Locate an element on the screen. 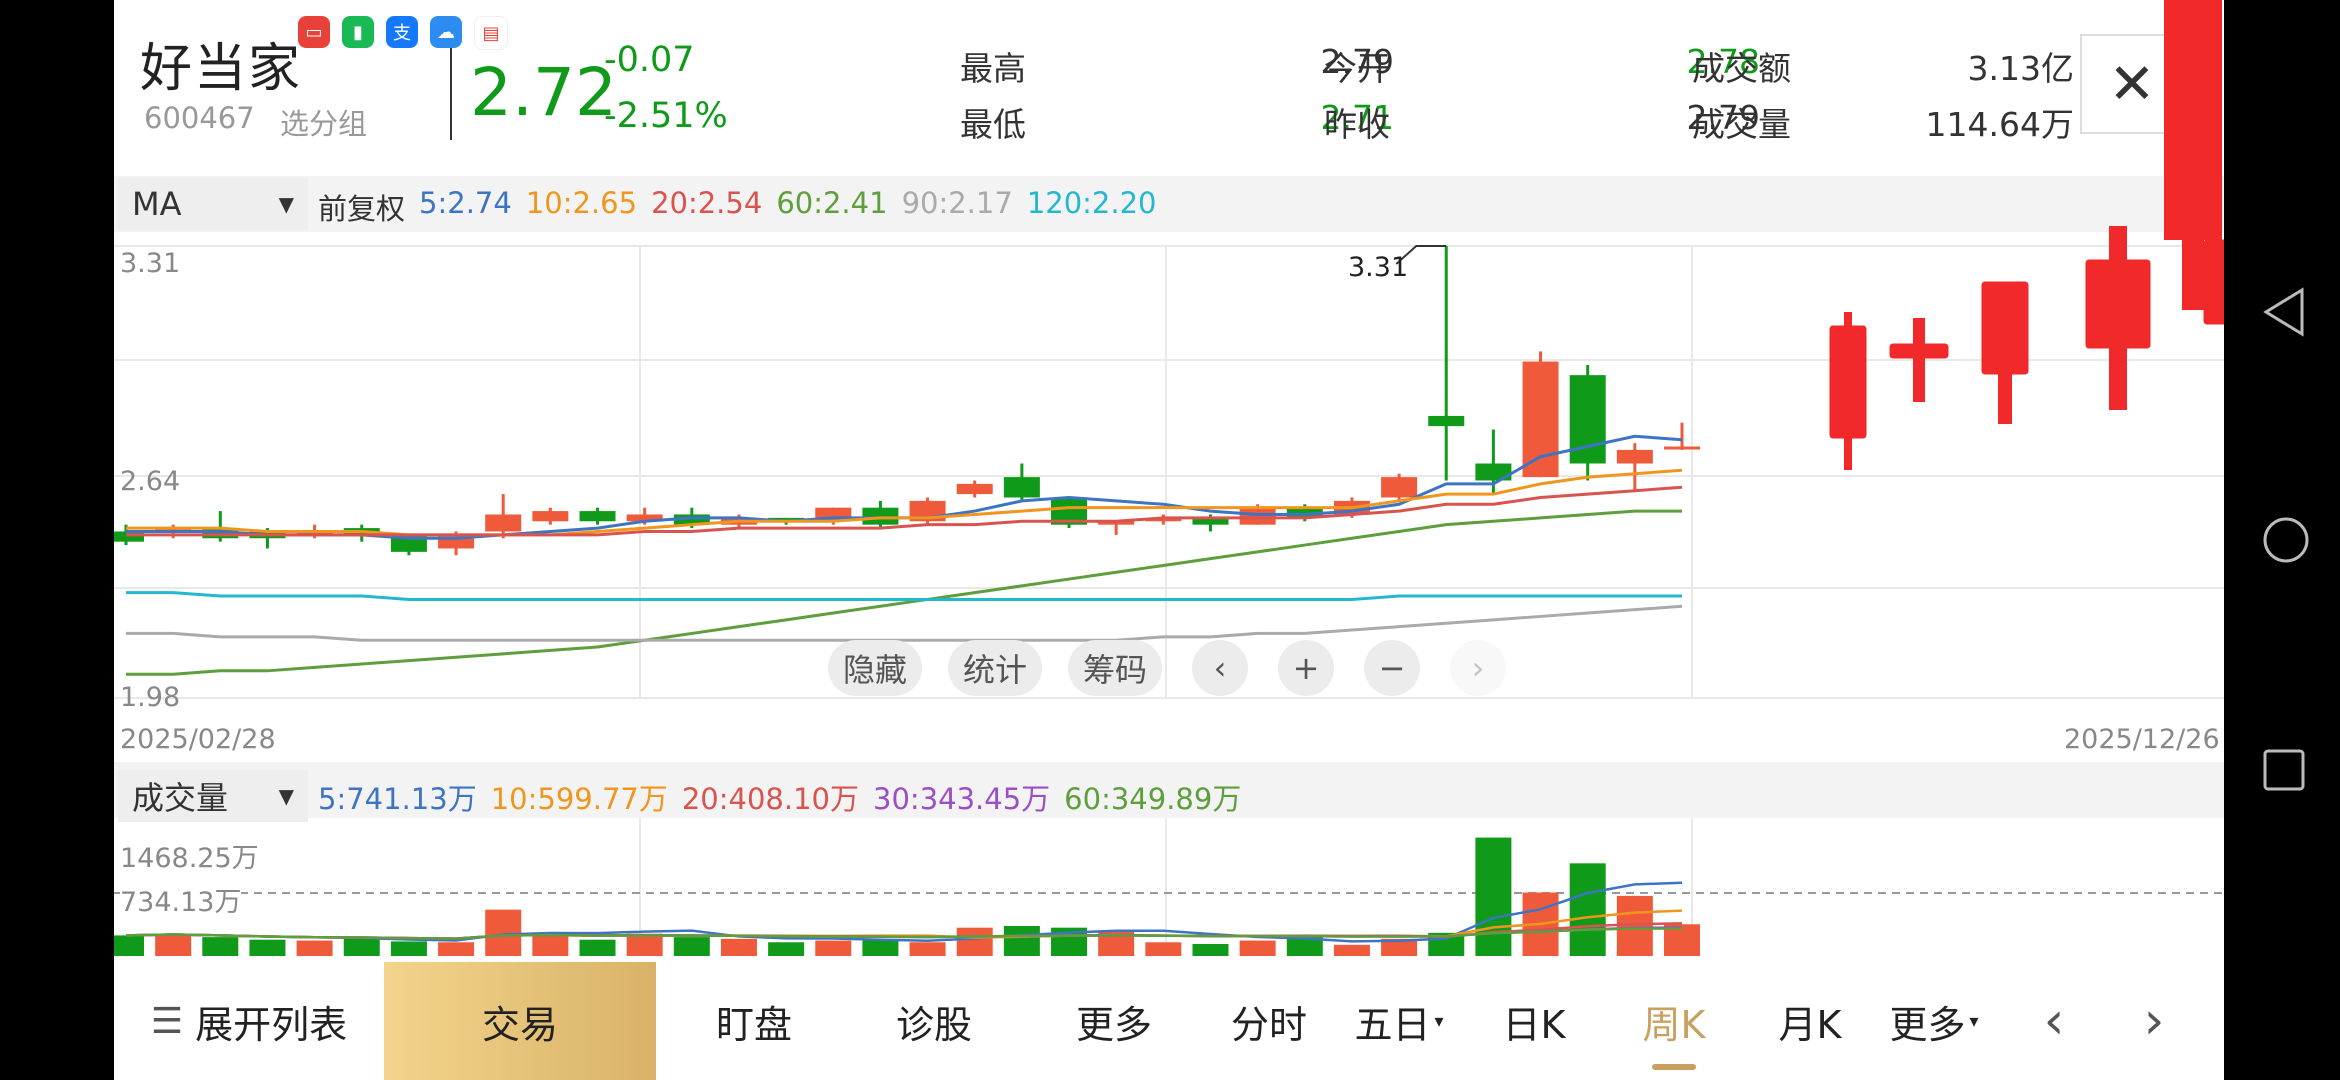  ma-item: 60:2.41 is located at coordinates (832, 203).